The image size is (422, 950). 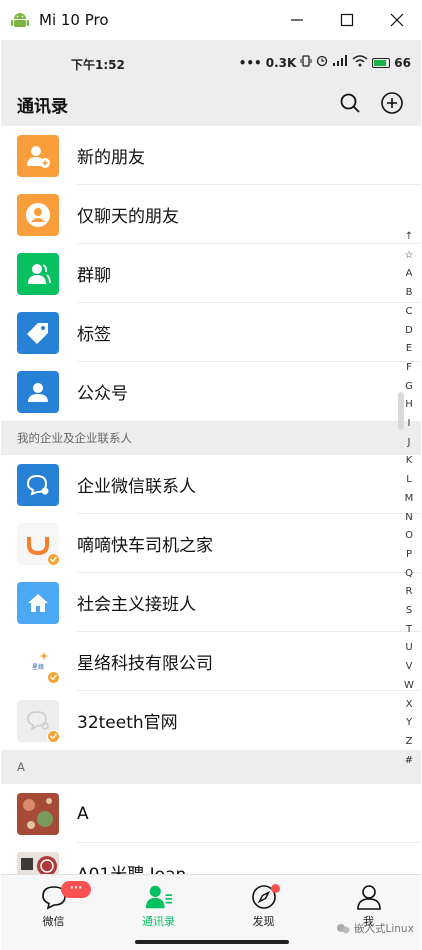 What do you see at coordinates (211, 20) in the screenshot?
I see `window-titlebar: Mi 10 Pro` at bounding box center [211, 20].